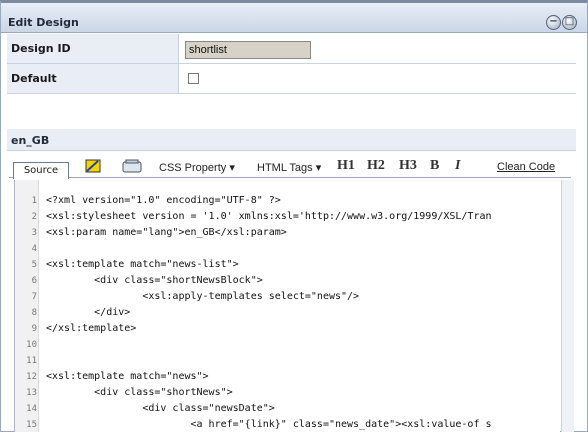 The height and width of the screenshot is (432, 588). What do you see at coordinates (93, 48) in the screenshot?
I see `design-id-label: Design ID` at bounding box center [93, 48].